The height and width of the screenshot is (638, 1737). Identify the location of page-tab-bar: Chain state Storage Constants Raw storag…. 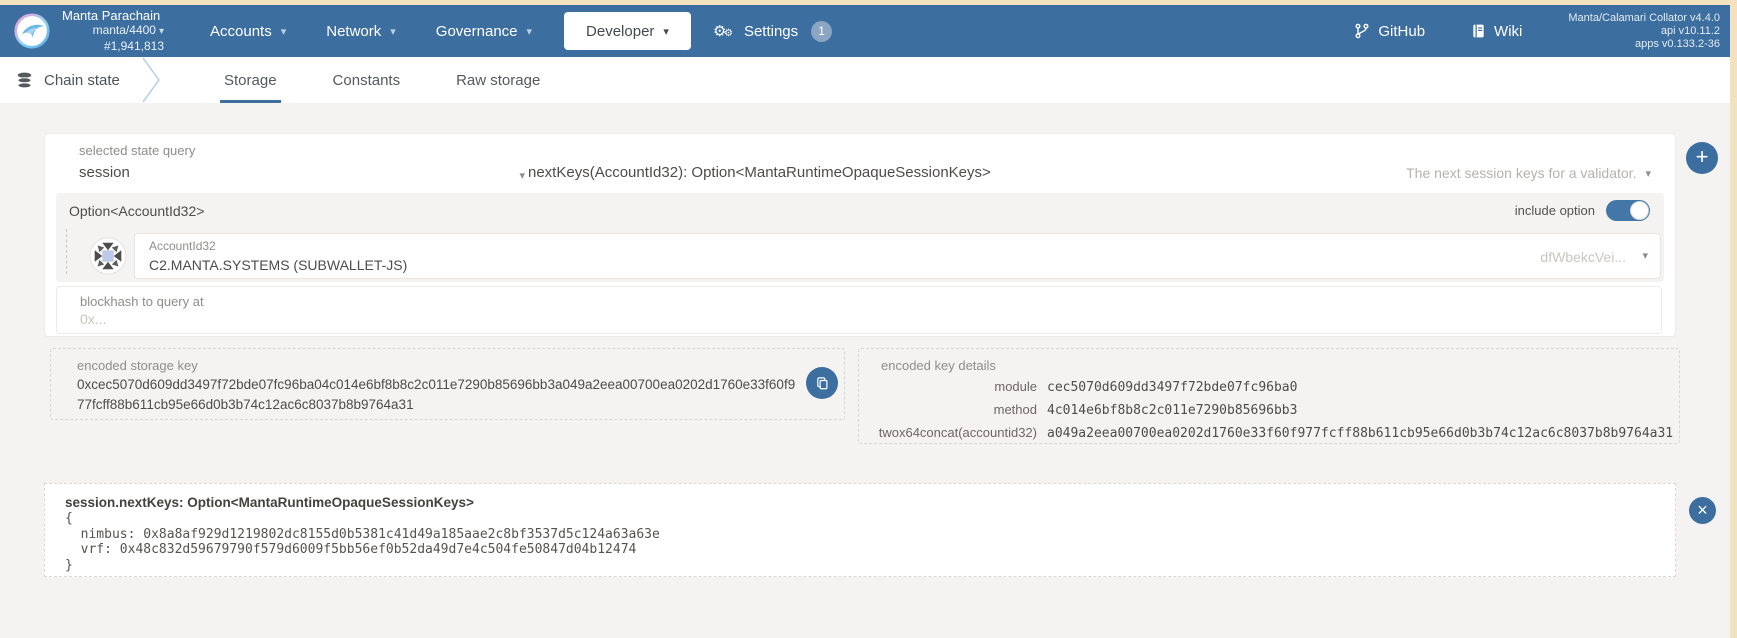
(865, 80).